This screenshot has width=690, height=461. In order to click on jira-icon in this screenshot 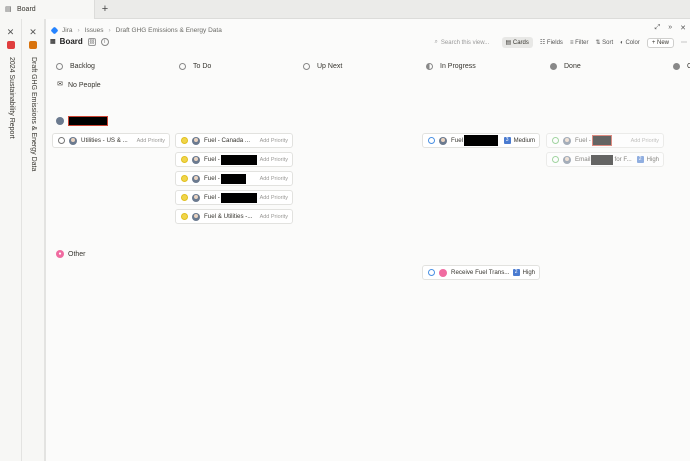, I will do `click(54, 30)`.